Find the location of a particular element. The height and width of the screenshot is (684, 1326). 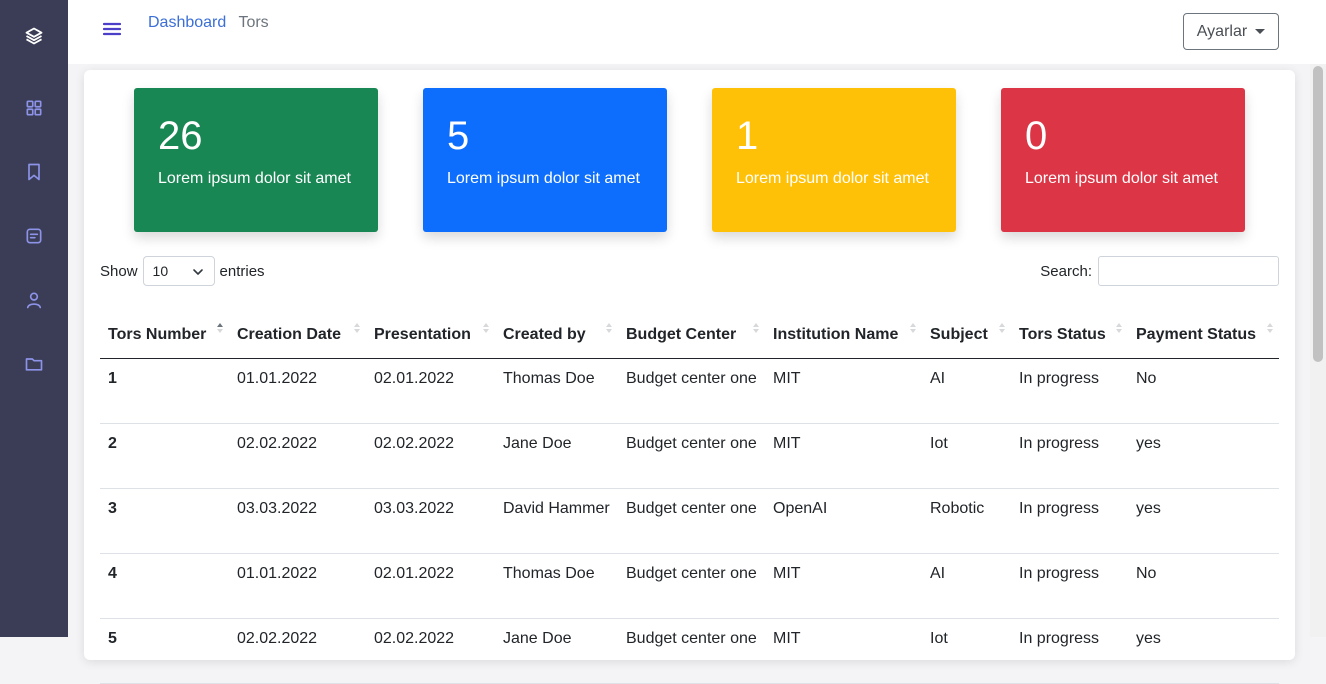

table-cell: 03.03.2022 is located at coordinates (430, 521).